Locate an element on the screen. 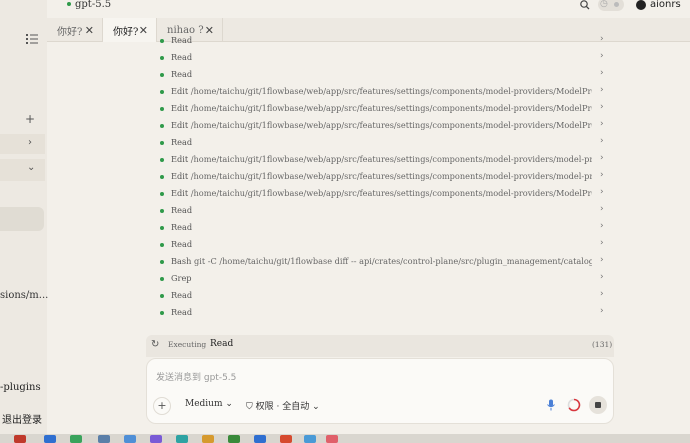 This screenshot has height=443, width=690. sidebar-selected-item is located at coordinates (22, 219).